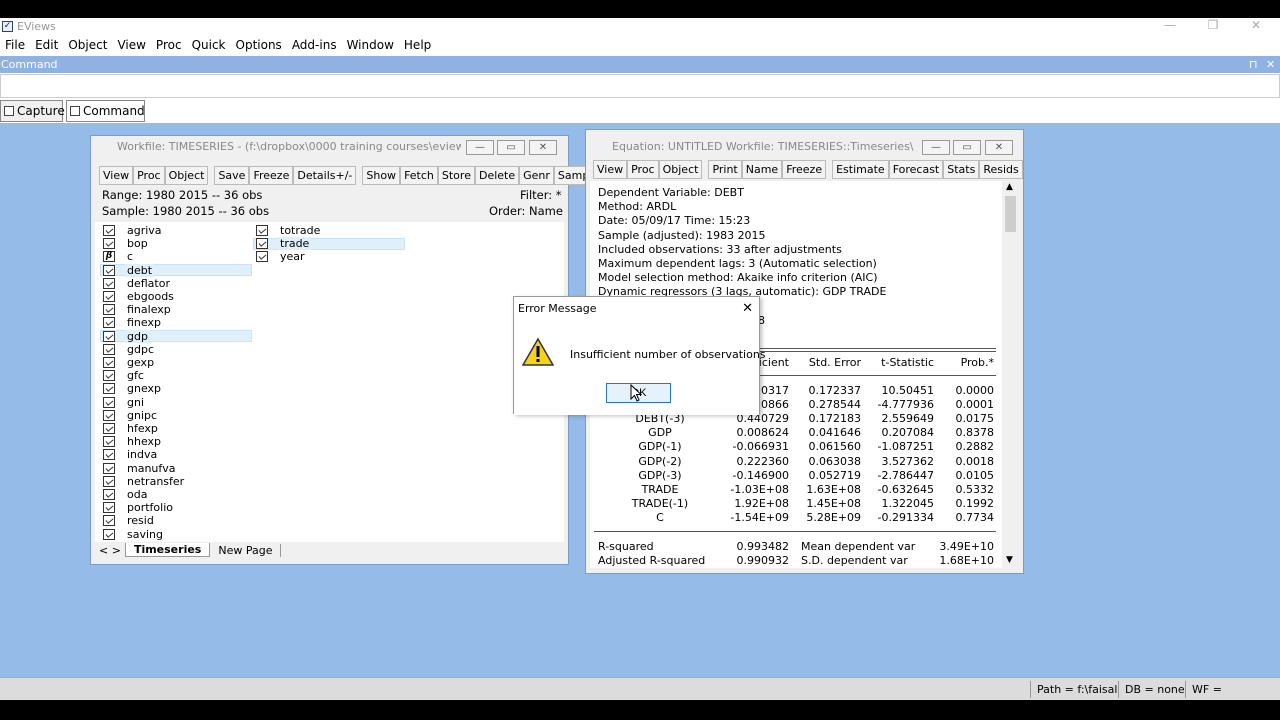 This screenshot has height=720, width=1280. What do you see at coordinates (178, 494) in the screenshot?
I see `list-item: oda` at bounding box center [178, 494].